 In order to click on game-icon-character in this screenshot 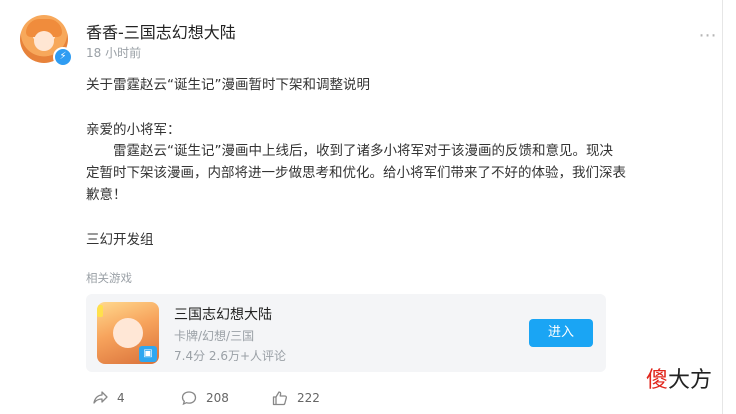, I will do `click(128, 333)`.